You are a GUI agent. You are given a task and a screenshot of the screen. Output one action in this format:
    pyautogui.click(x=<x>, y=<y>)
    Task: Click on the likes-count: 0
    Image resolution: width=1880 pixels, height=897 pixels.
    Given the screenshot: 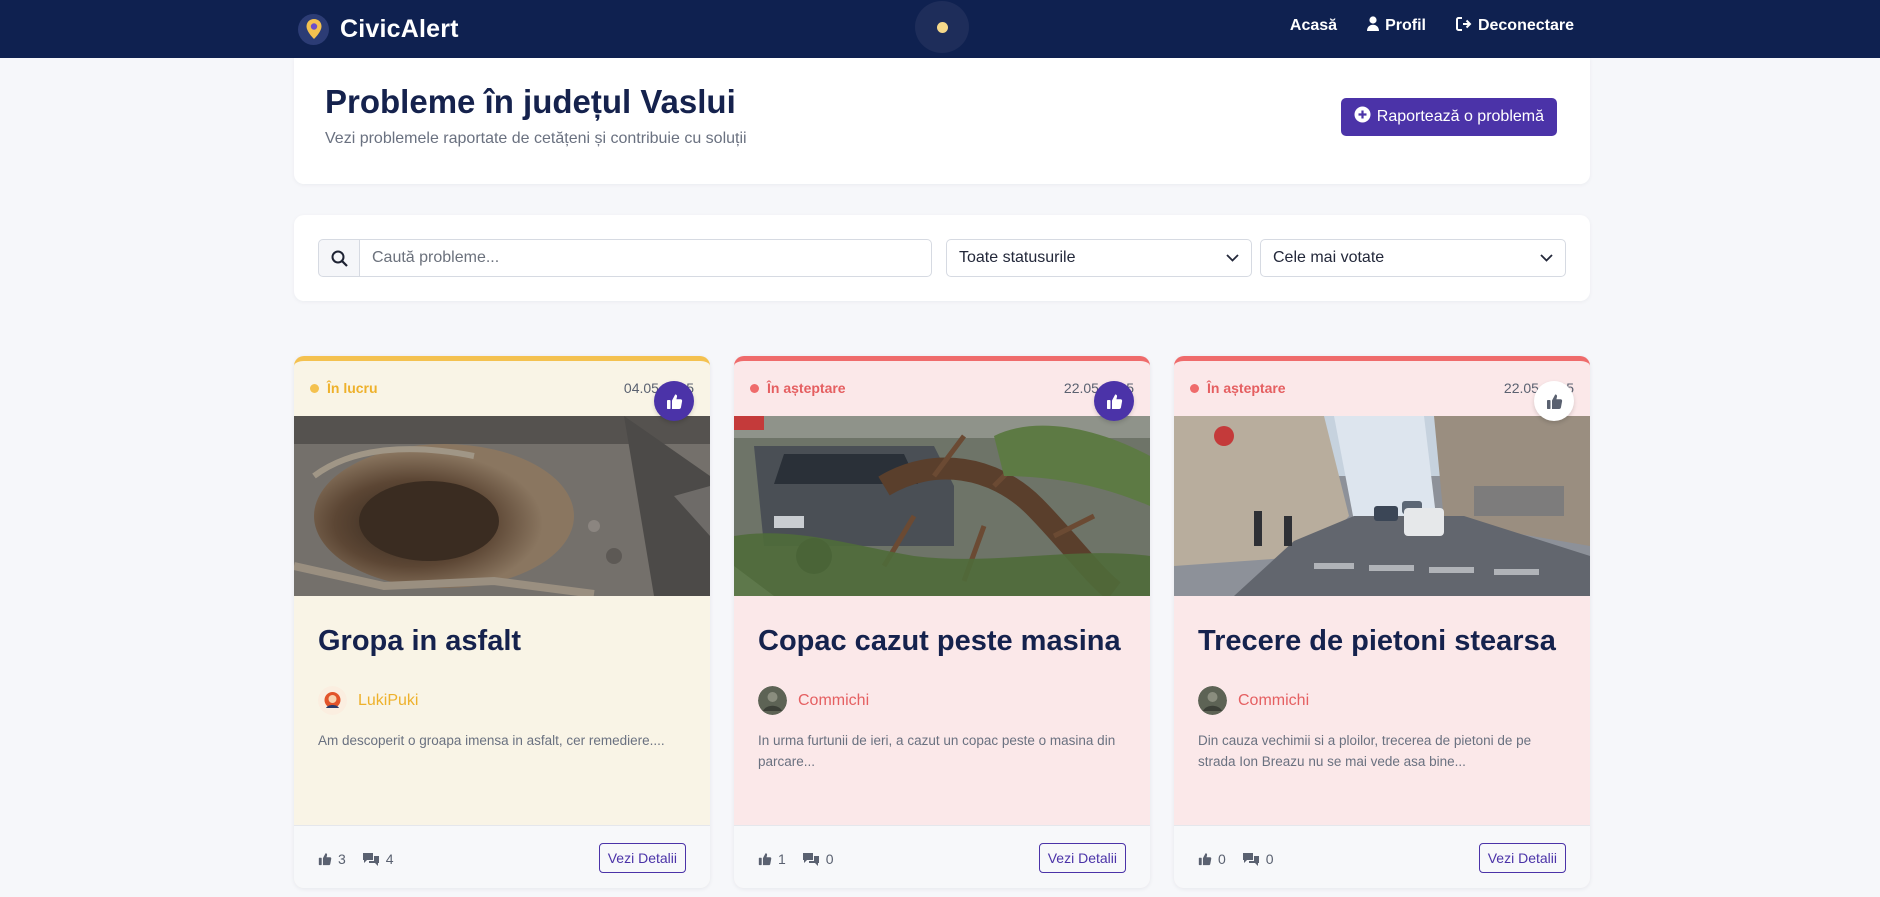 What is the action you would take?
    pyautogui.click(x=1222, y=859)
    